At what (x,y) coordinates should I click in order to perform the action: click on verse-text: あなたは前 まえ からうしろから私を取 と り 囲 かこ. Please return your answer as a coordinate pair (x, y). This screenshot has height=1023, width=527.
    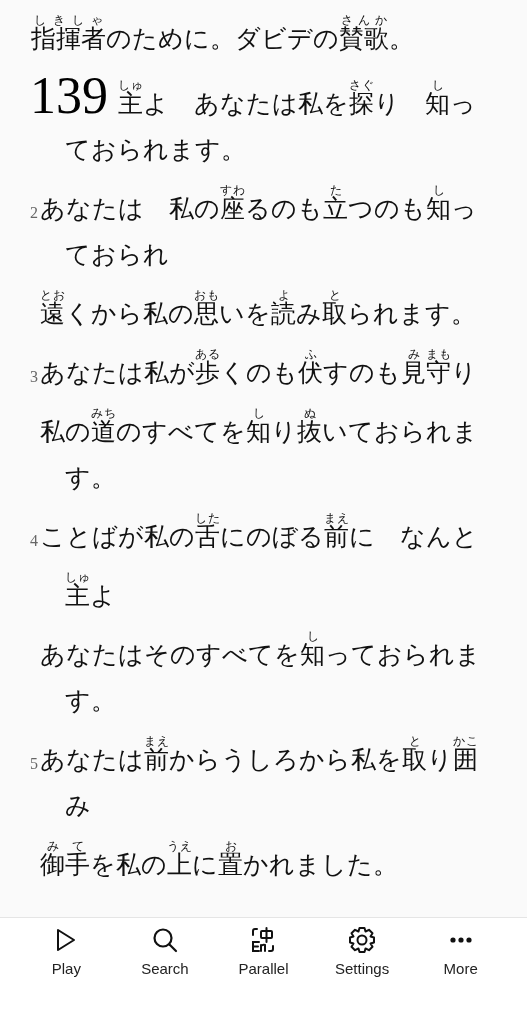
    Looking at the image, I should click on (259, 754).